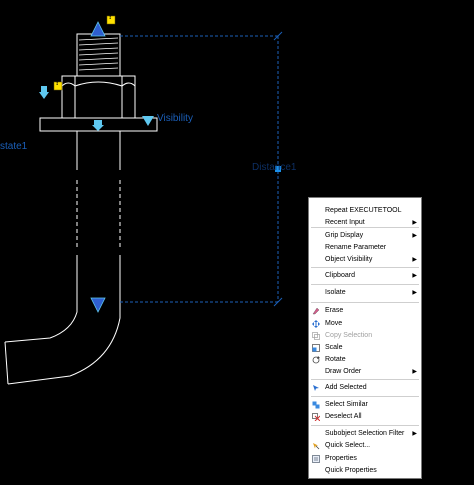  Describe the element at coordinates (344, 235) in the screenshot. I see `menu-item-label: Grip Display` at that location.